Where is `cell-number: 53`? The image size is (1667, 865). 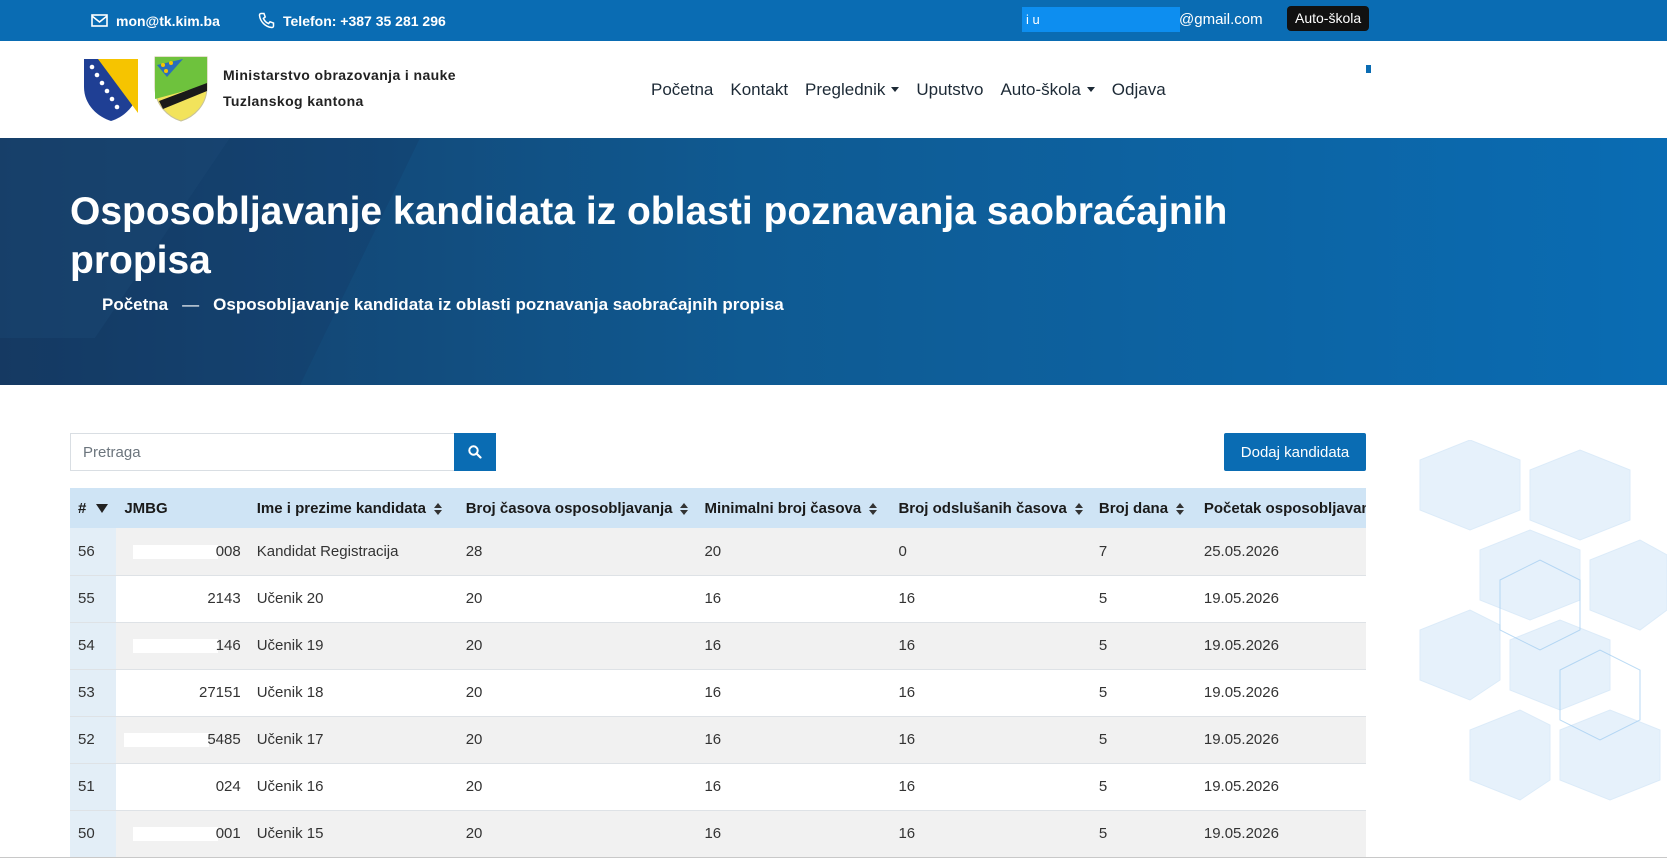 cell-number: 53 is located at coordinates (93, 693).